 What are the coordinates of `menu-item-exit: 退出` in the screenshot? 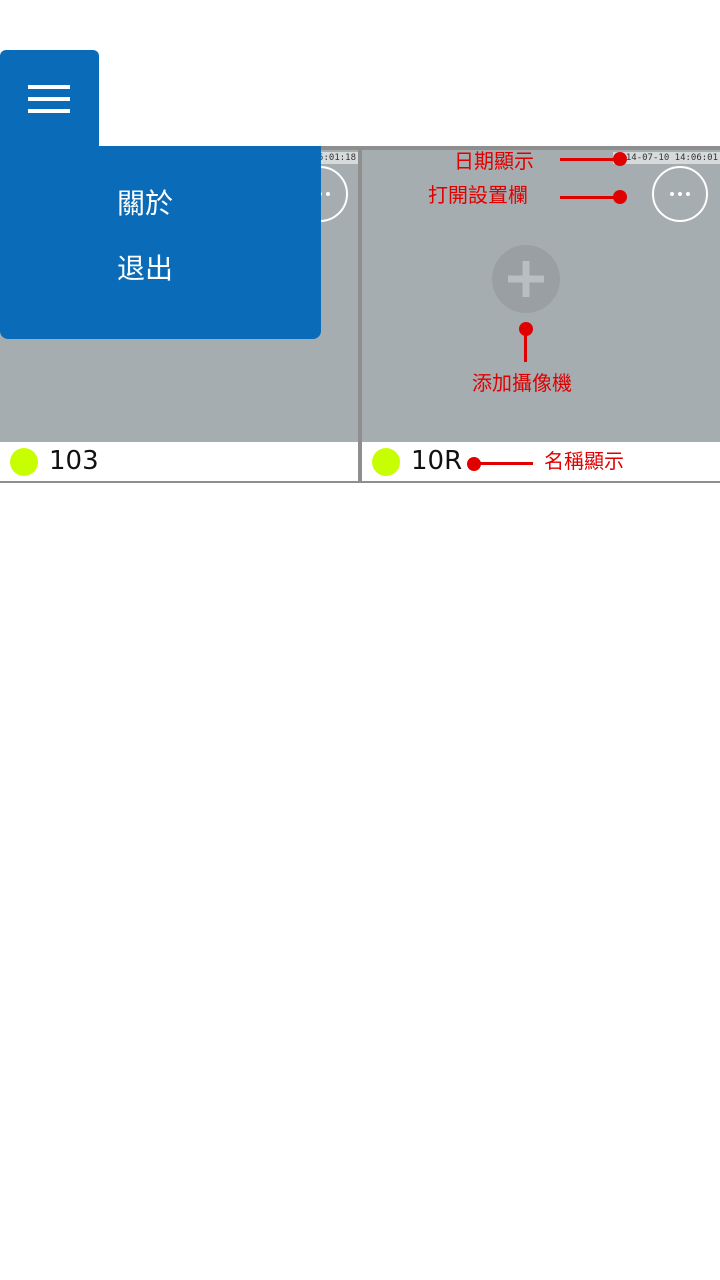 It's located at (145, 269).